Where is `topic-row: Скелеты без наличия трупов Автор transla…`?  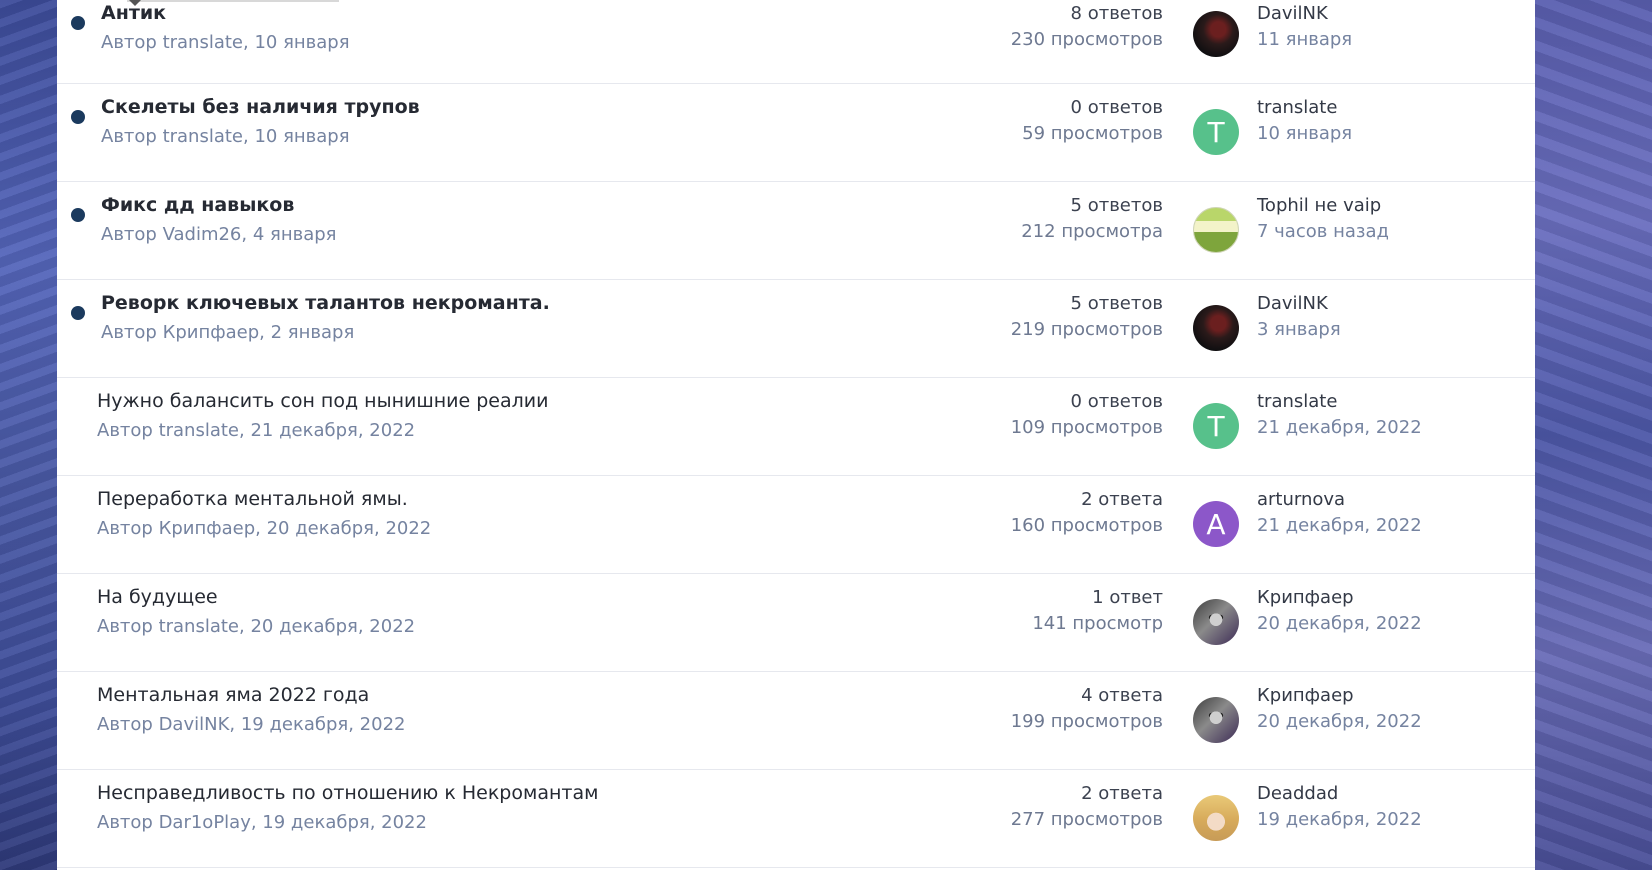
topic-row: Скелеты без наличия трупов Автор transla… is located at coordinates (796, 133).